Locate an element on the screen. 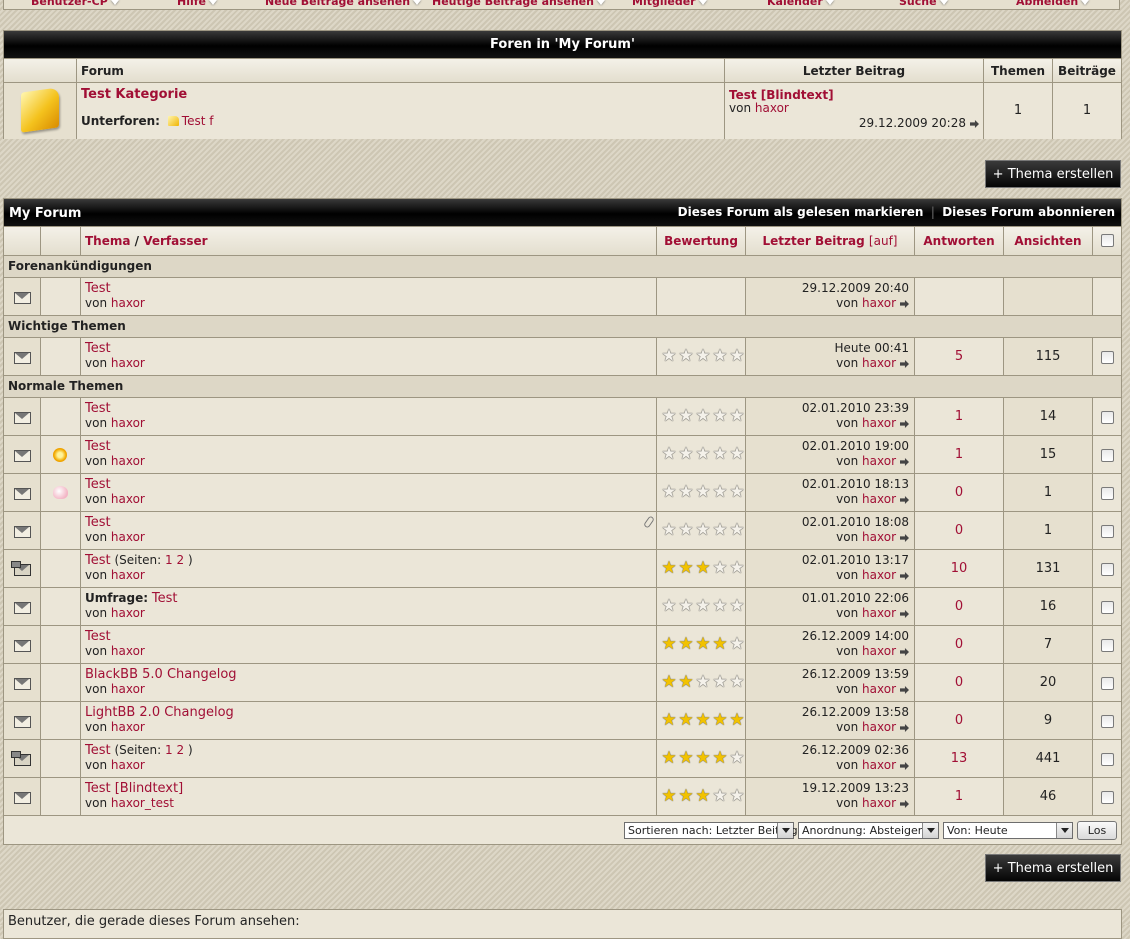  forum-last-post-user: haxor is located at coordinates (772, 108).